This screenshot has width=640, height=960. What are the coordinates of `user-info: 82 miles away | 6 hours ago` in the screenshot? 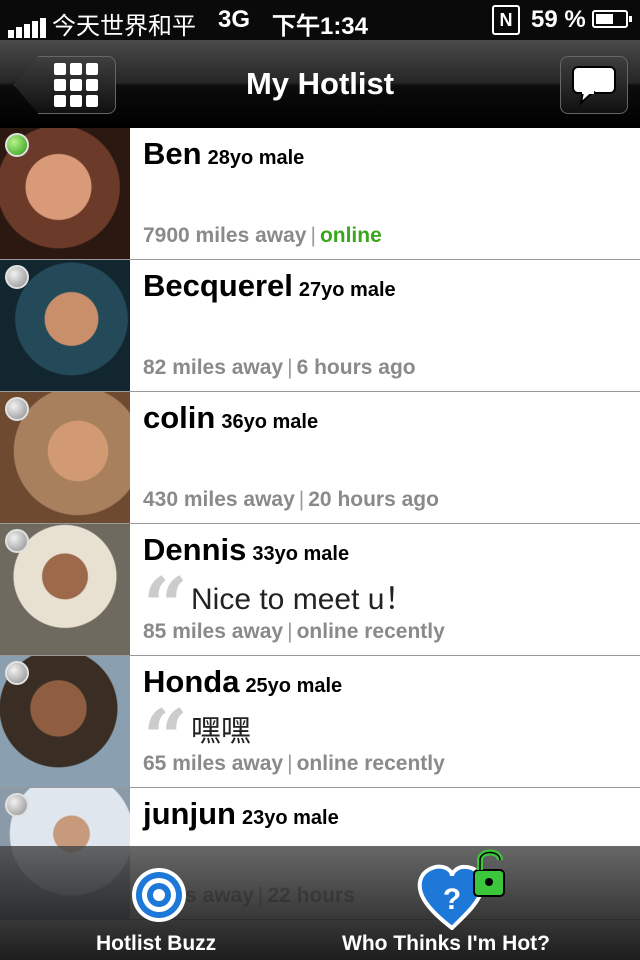 It's located at (279, 368).